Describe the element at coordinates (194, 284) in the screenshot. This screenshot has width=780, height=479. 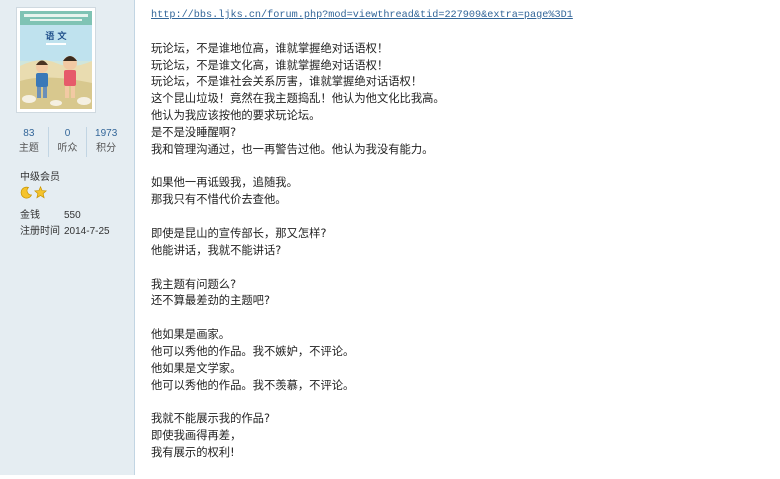
I see `post-line: 我主题有问题么?` at that location.